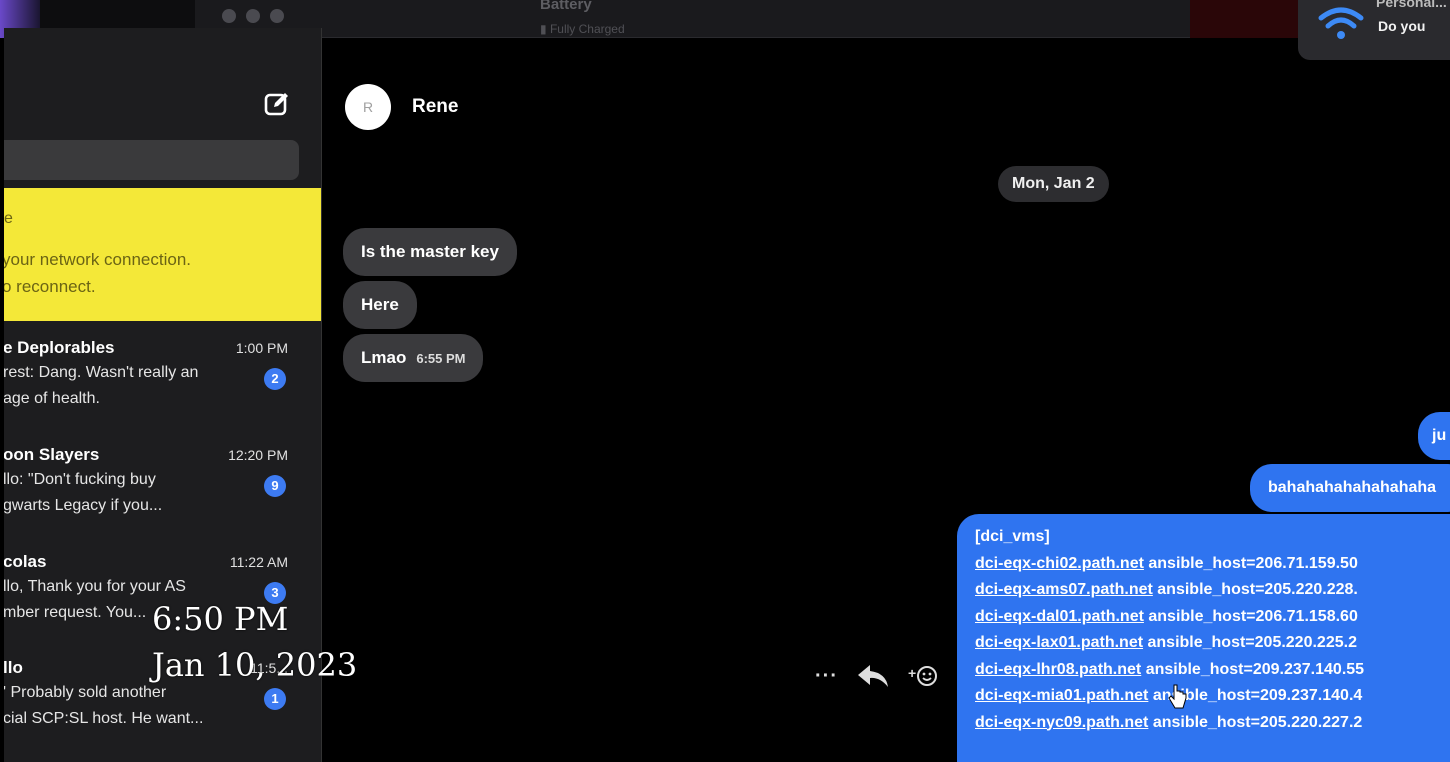 The image size is (1450, 762). I want to click on host-link: dci-eqx-lax01.path.net, so click(1059, 642).